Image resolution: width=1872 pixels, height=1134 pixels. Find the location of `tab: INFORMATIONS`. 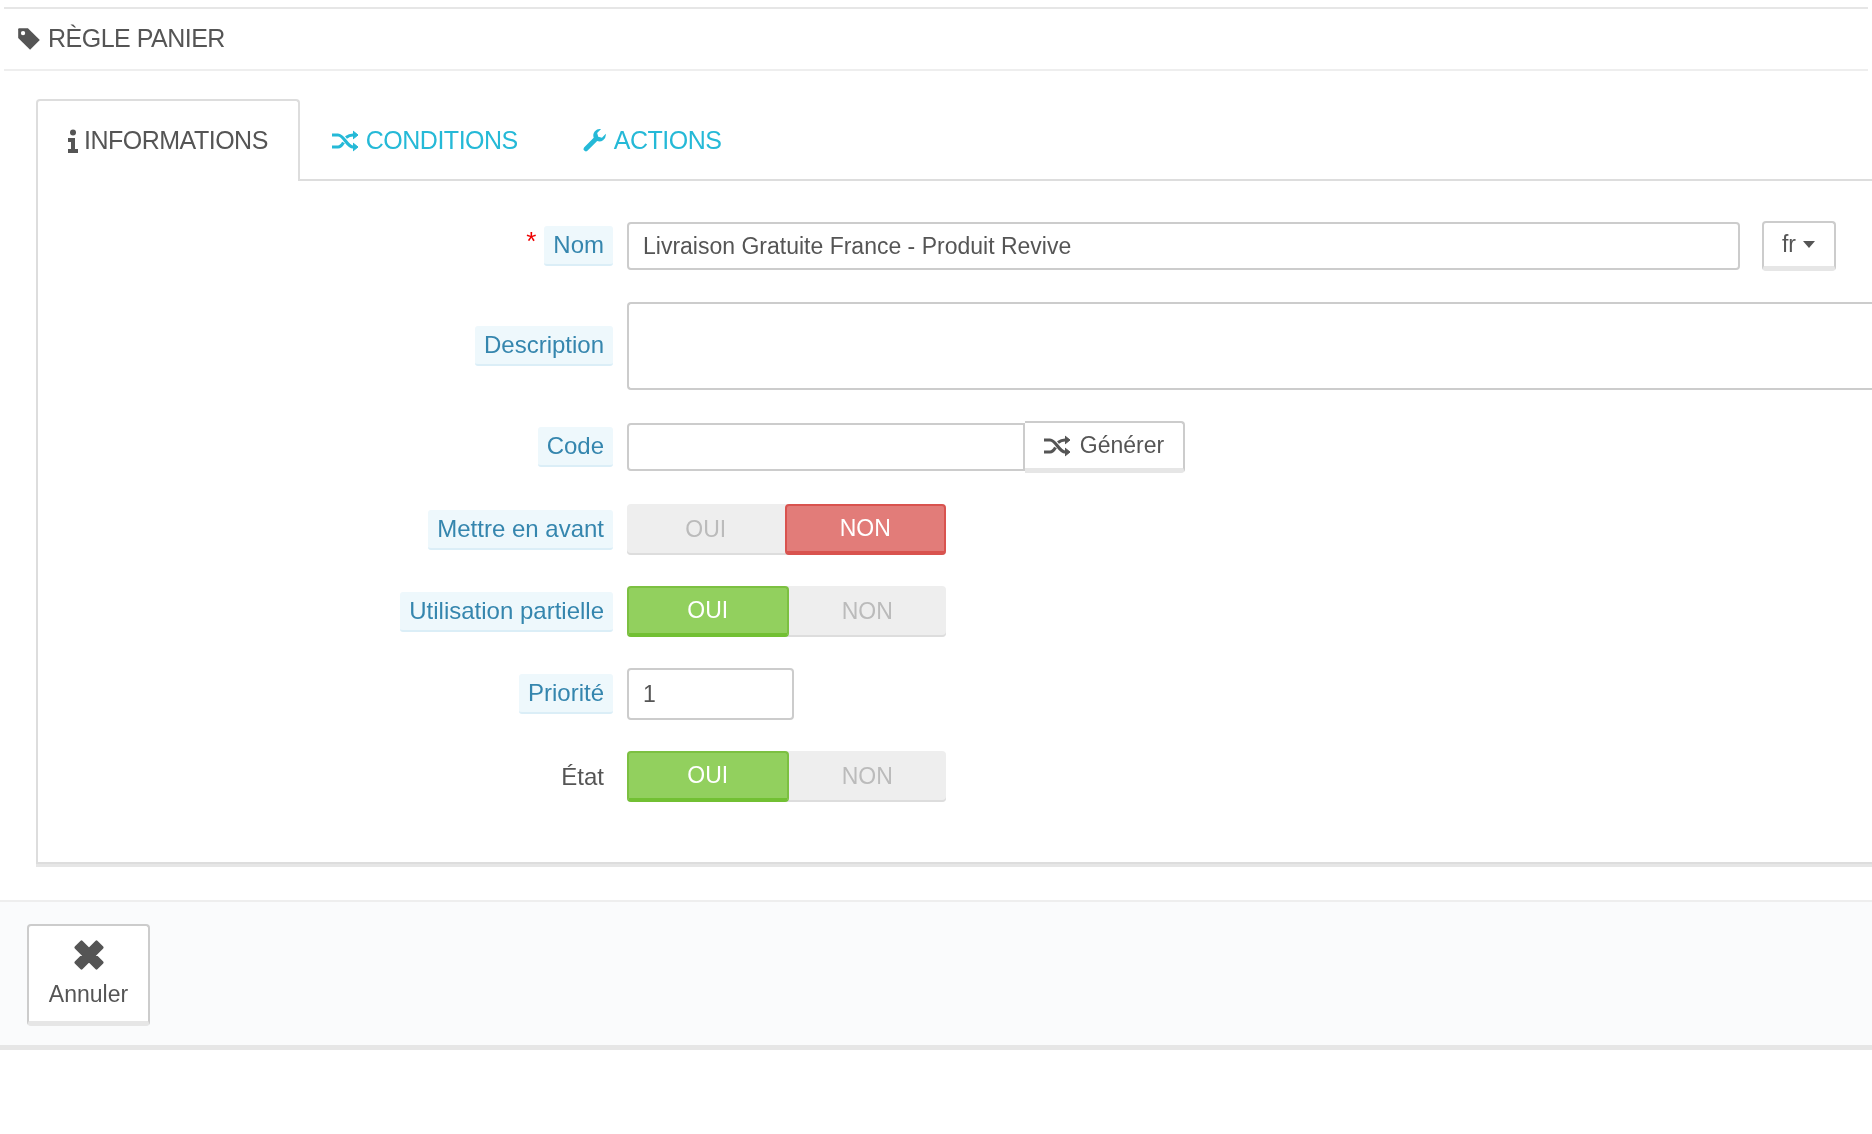

tab: INFORMATIONS is located at coordinates (168, 140).